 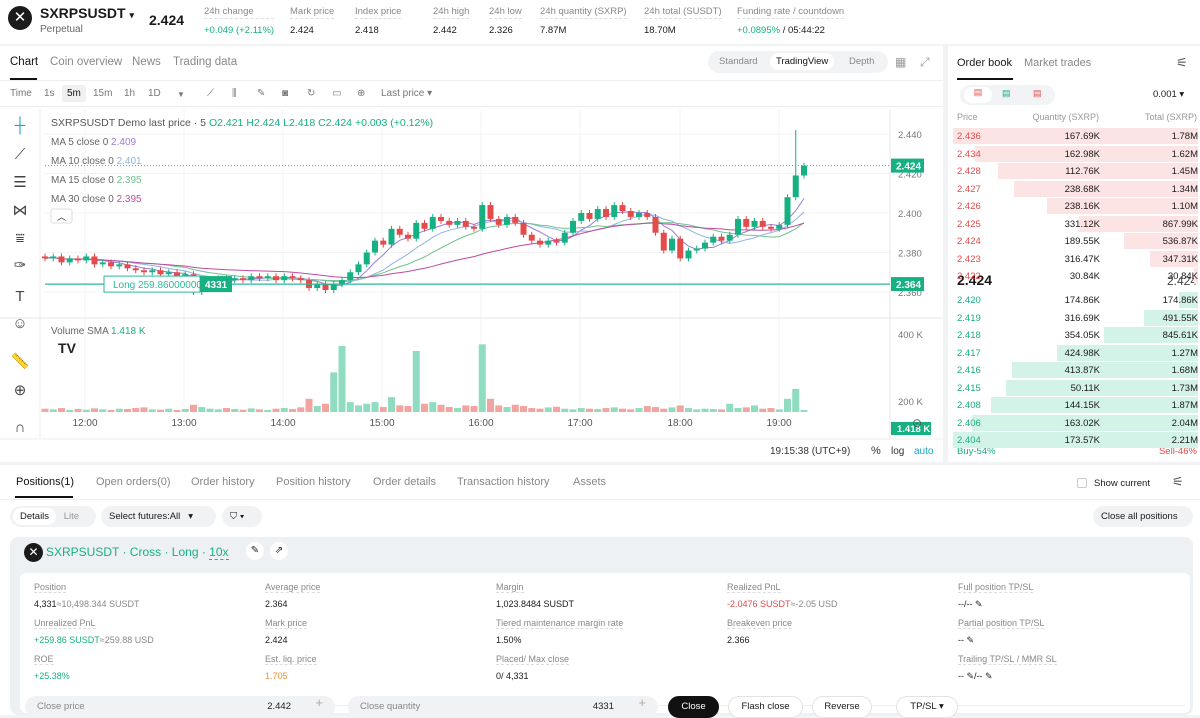 I want to click on candle-type-icon: ⫼, so click(x=234, y=93).